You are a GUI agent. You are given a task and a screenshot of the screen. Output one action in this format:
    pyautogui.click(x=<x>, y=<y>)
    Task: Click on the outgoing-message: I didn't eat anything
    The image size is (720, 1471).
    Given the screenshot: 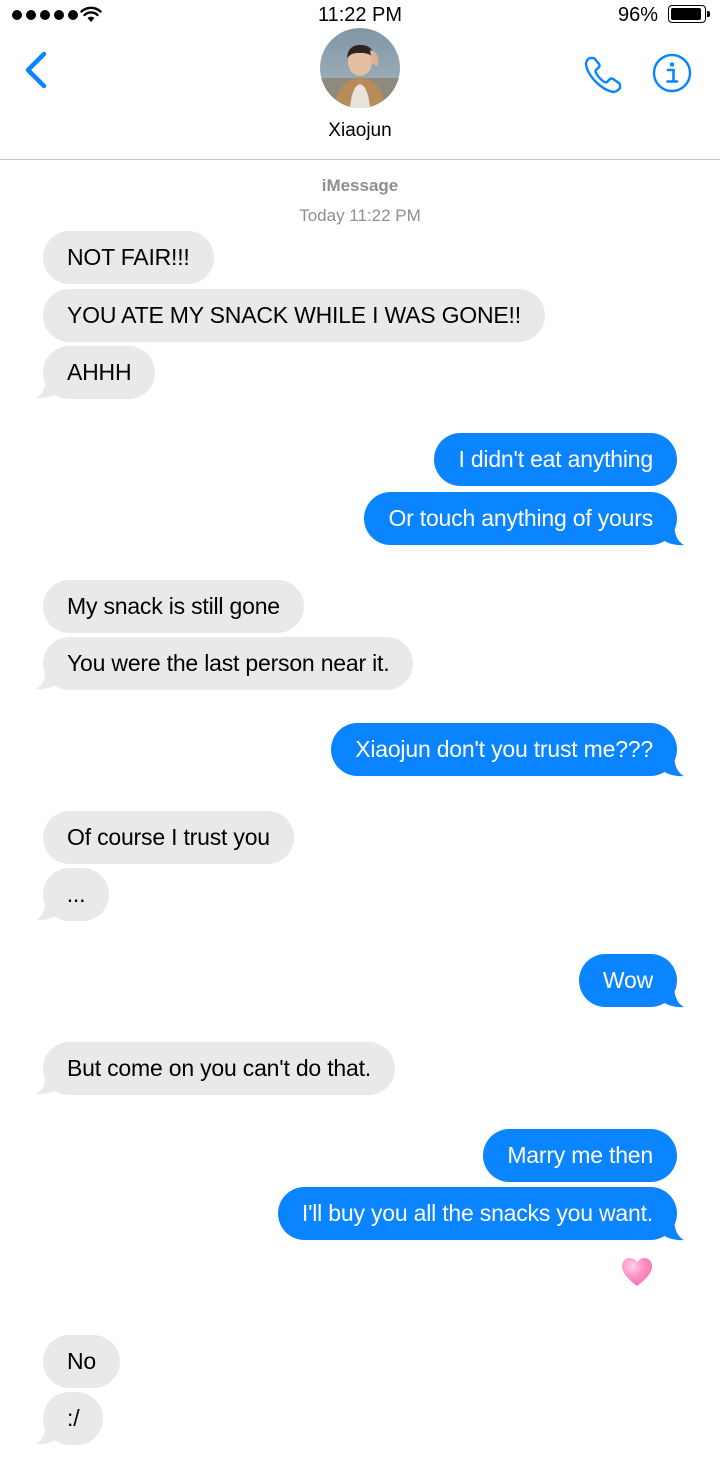 What is the action you would take?
    pyautogui.click(x=555, y=459)
    